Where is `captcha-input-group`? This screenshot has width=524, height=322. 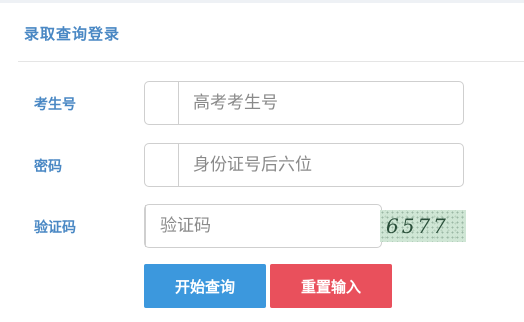
captcha-input-group is located at coordinates (268, 226).